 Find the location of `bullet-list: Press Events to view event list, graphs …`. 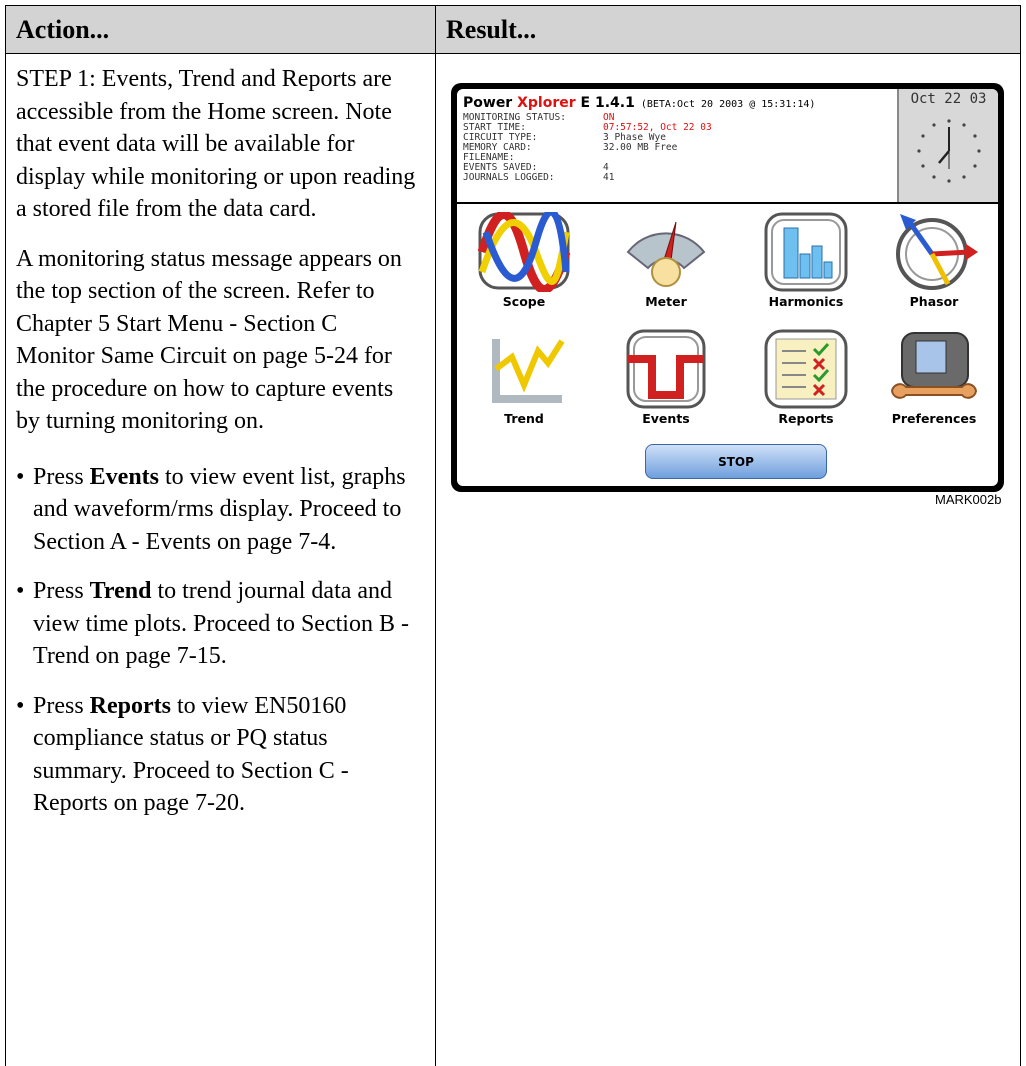

bullet-list: Press Events to view event list, graphs … is located at coordinates (218, 640).